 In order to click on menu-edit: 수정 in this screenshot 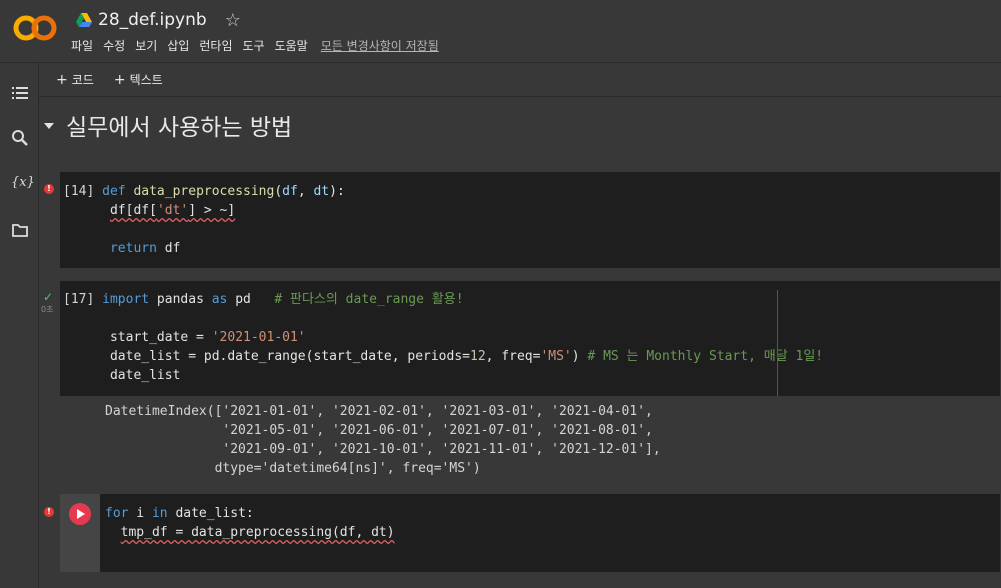, I will do `click(114, 45)`.